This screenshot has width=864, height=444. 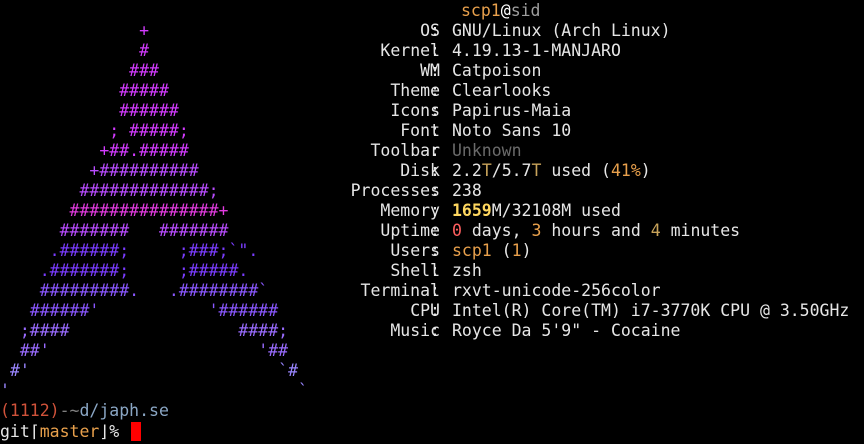 I want to click on info-row-disk: Disk: 2.2T/5.7T used (41%), so click(x=432, y=171).